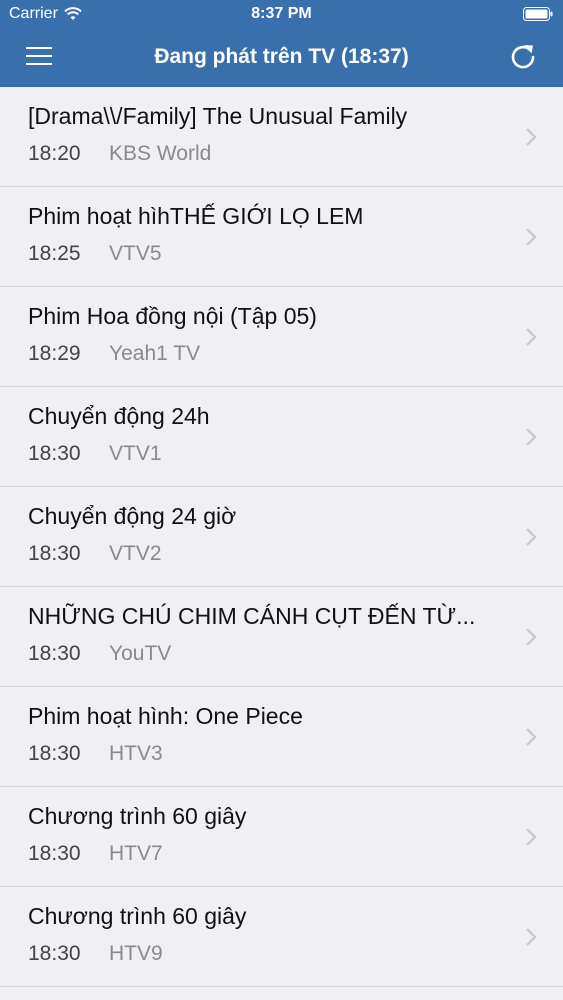 Image resolution: width=563 pixels, height=1000 pixels. Describe the element at coordinates (39, 56) in the screenshot. I see `hamburger-menu-icon` at that location.